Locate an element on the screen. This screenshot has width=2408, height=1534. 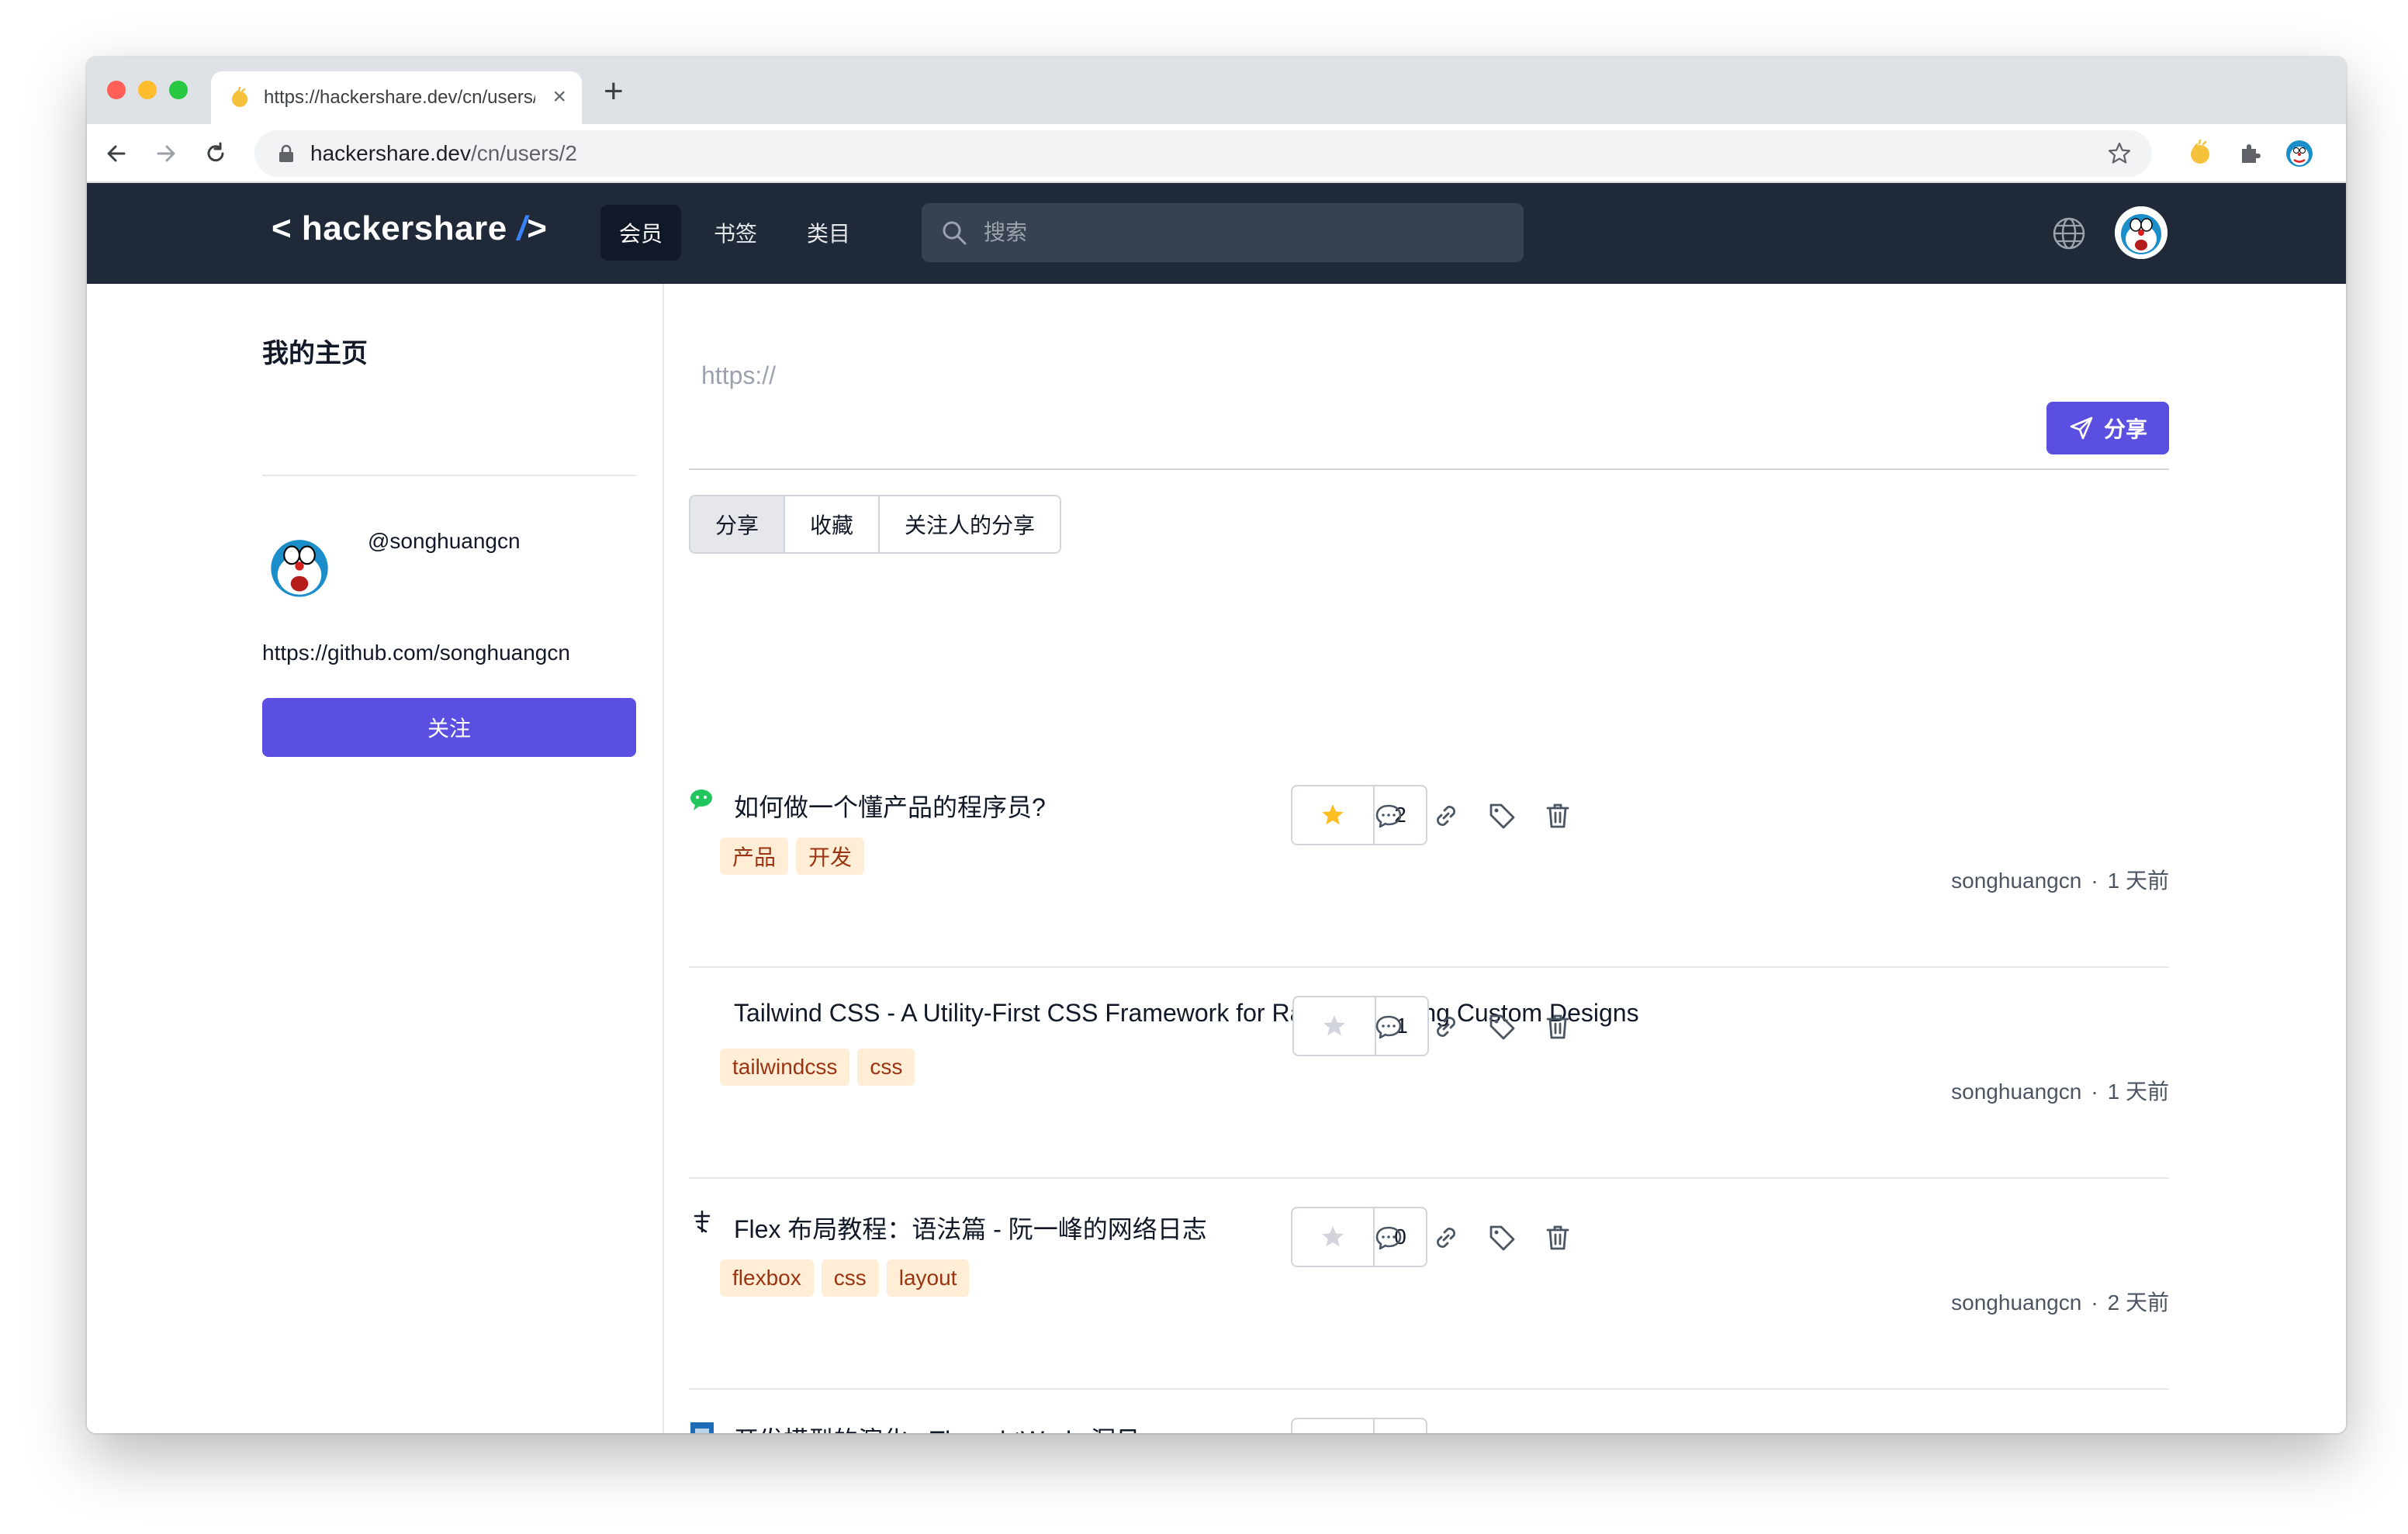
maximize-window-button is located at coordinates (178, 90).